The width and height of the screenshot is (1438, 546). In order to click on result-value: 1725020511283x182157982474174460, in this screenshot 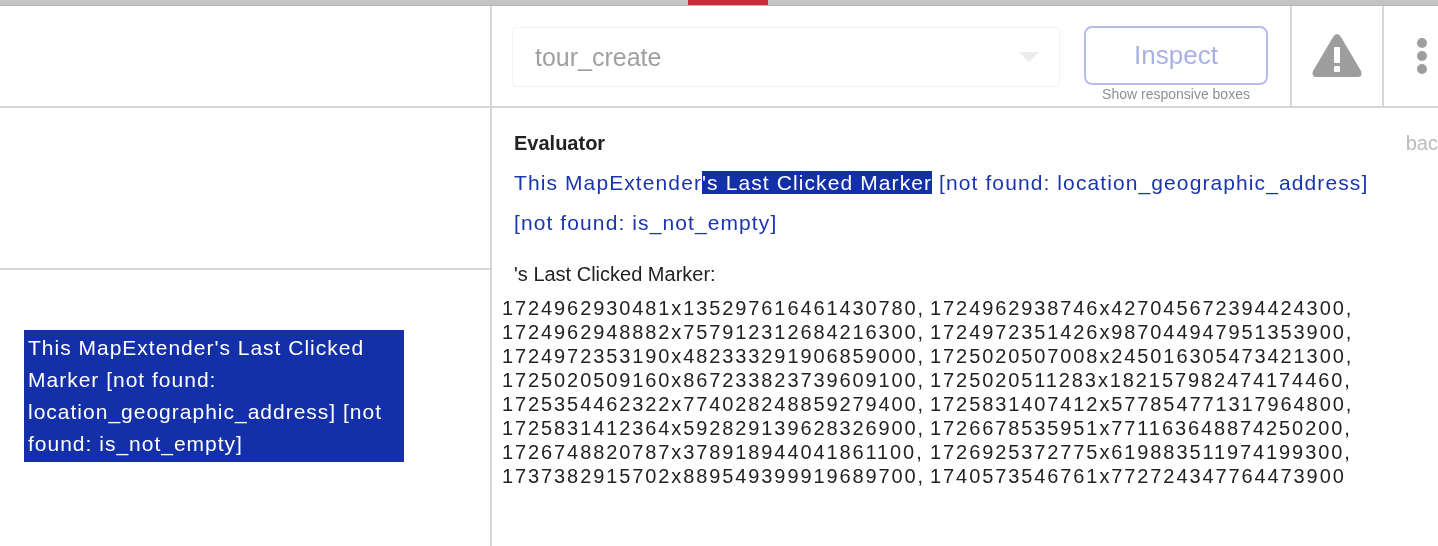, I will do `click(1141, 380)`.